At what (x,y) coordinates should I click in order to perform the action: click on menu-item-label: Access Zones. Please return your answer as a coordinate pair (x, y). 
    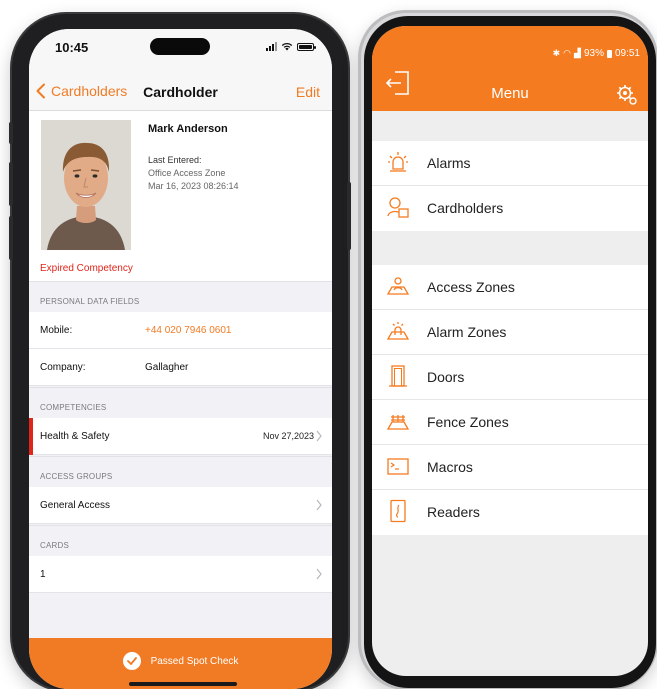
    Looking at the image, I should click on (471, 287).